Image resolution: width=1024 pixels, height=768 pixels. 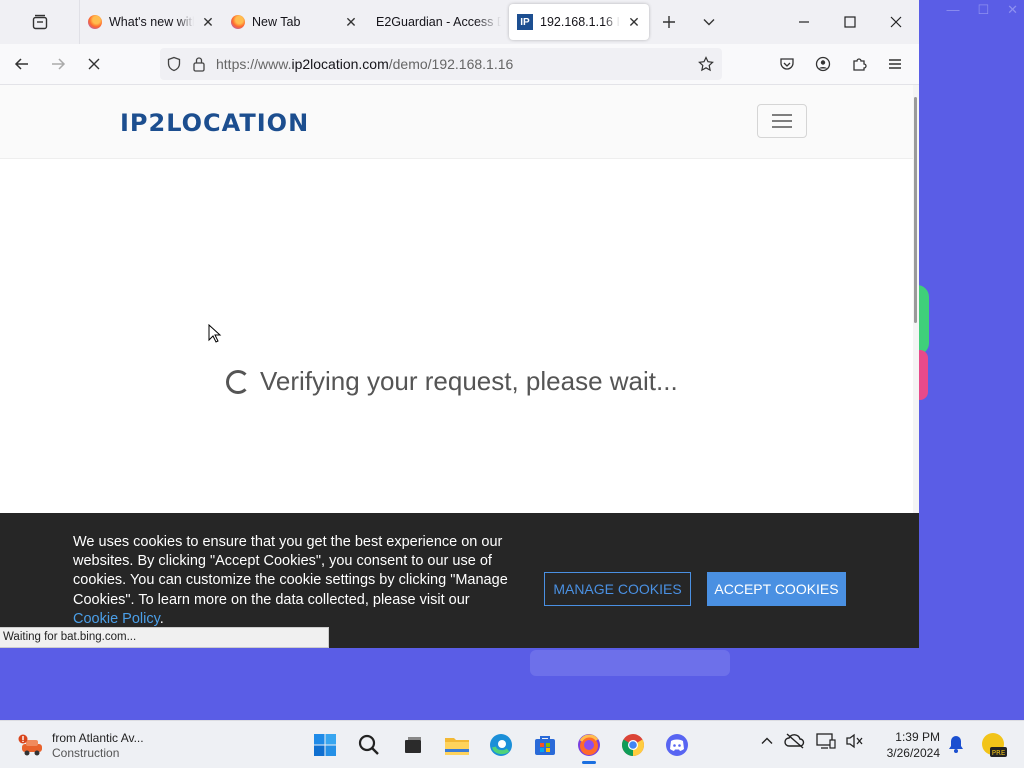 What do you see at coordinates (776, 589) in the screenshot?
I see `accept-cookies-button: ACCEPT COOKIES` at bounding box center [776, 589].